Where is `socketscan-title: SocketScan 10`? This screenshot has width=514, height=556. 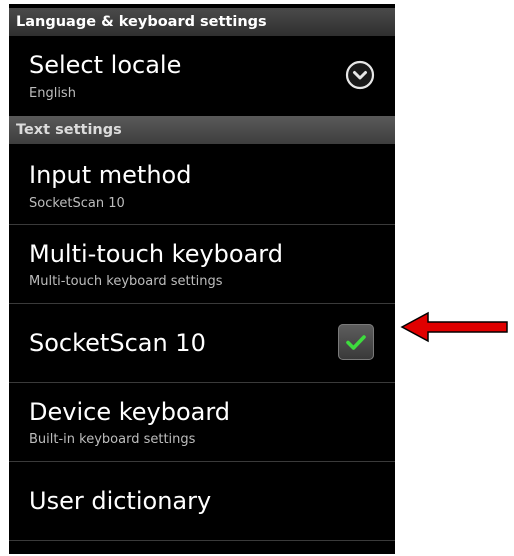
socketscan-title: SocketScan 10 is located at coordinates (117, 343).